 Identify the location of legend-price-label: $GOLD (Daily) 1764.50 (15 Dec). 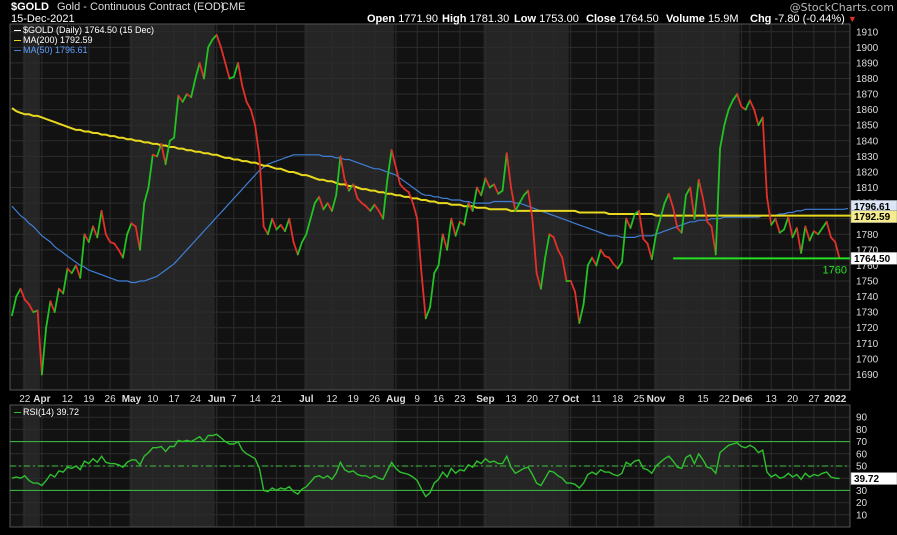
(89, 30).